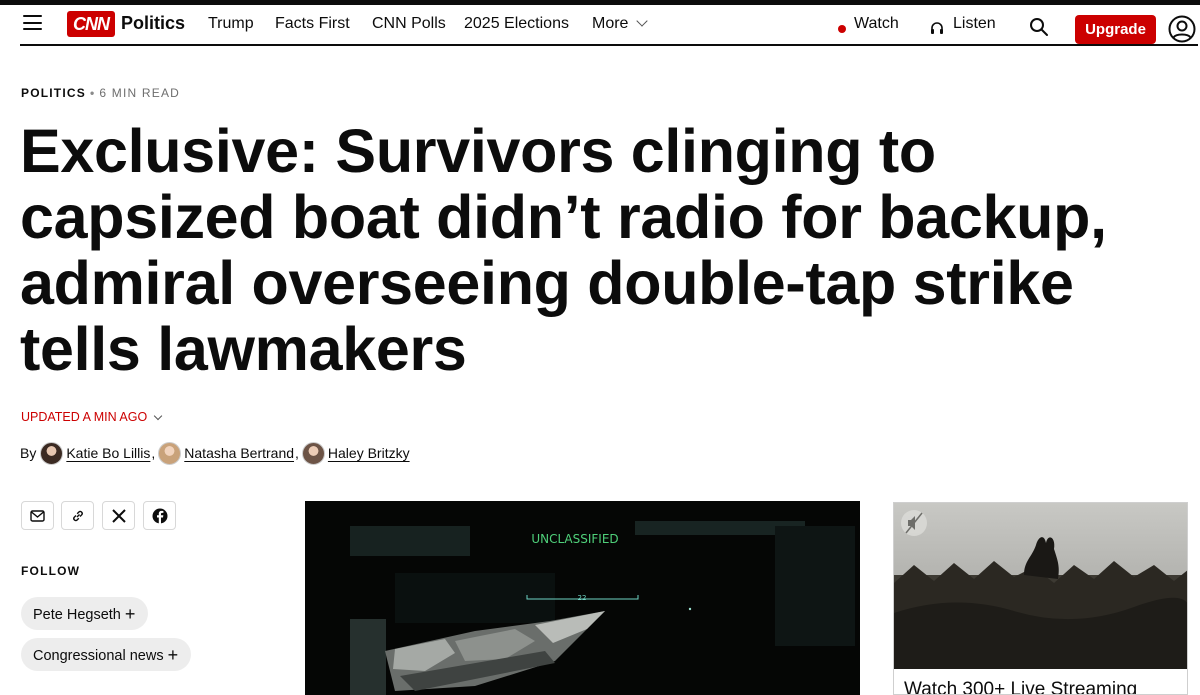 The width and height of the screenshot is (1200, 695). Describe the element at coordinates (98, 656) in the screenshot. I see `topic-label: Congressional news` at that location.